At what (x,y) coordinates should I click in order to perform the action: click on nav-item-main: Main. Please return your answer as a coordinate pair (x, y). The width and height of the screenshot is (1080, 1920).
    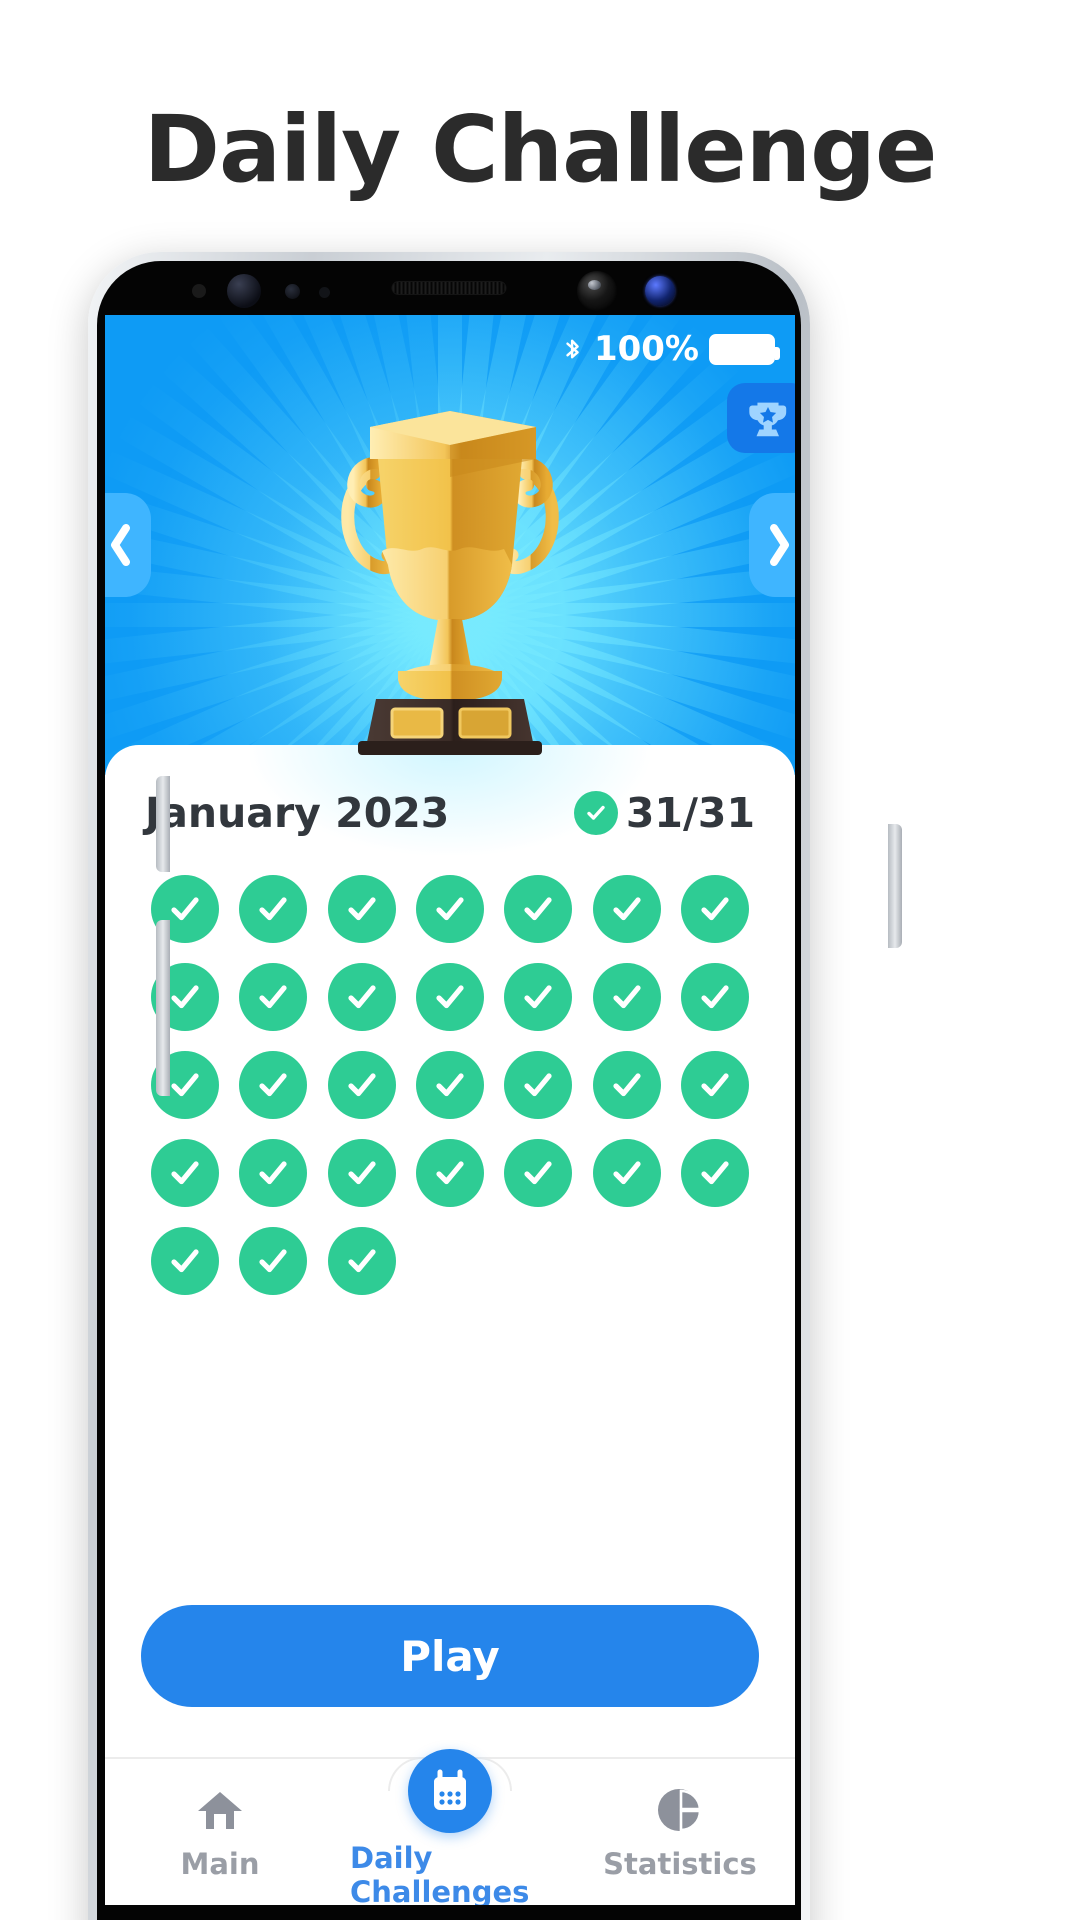
    Looking at the image, I should click on (220, 1832).